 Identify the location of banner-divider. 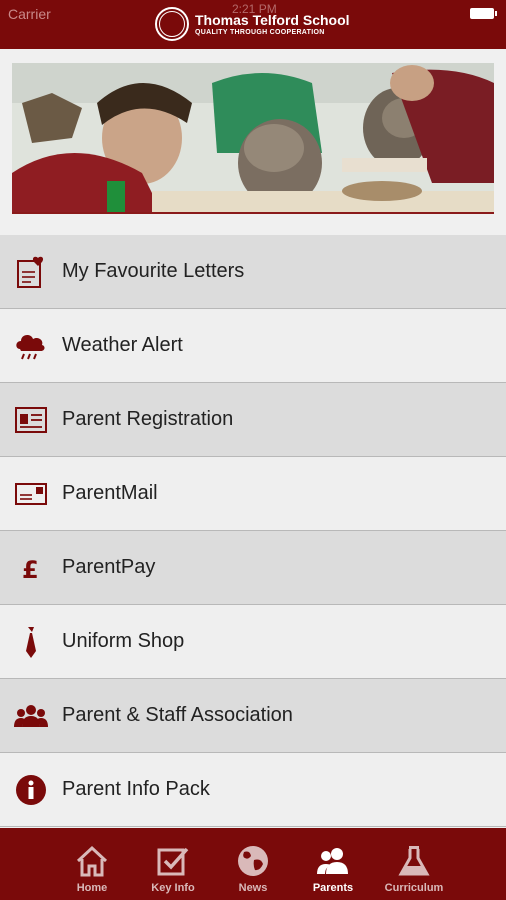
(253, 213).